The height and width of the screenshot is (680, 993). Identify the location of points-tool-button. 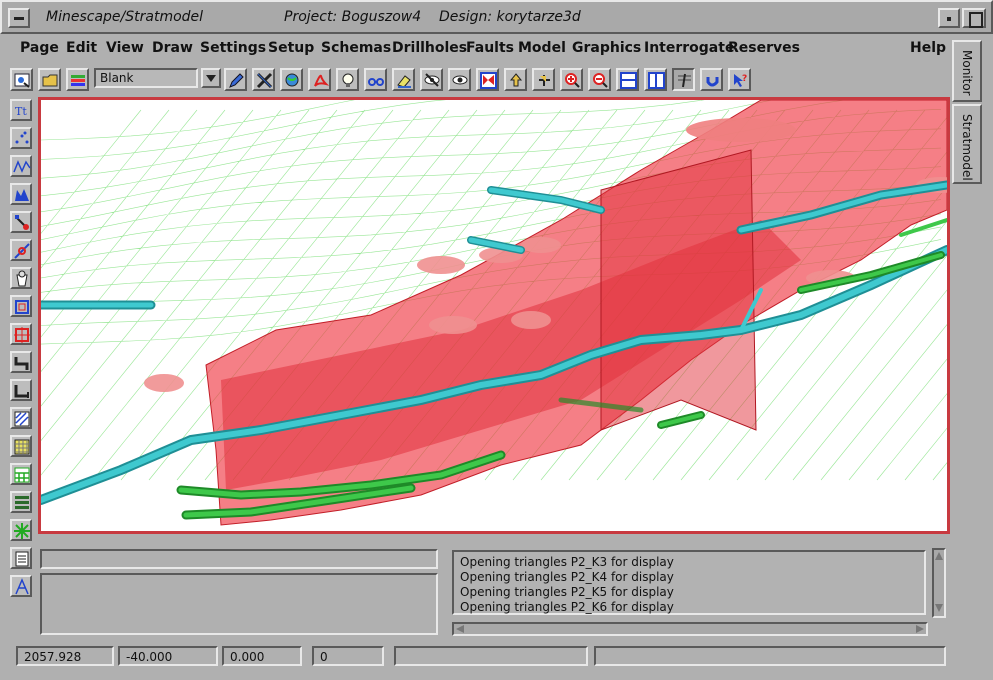
(21, 138).